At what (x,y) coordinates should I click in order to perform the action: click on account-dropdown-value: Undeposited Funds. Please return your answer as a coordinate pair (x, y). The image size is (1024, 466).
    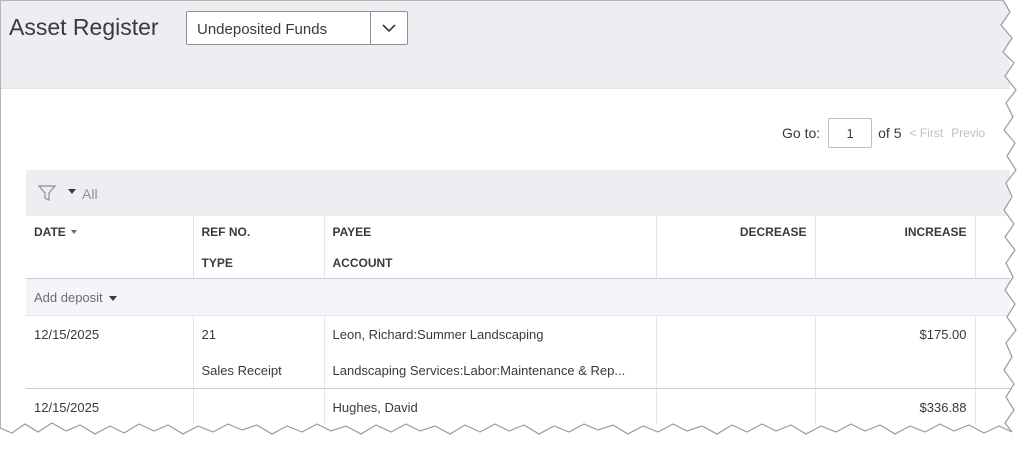
    Looking at the image, I should click on (262, 29).